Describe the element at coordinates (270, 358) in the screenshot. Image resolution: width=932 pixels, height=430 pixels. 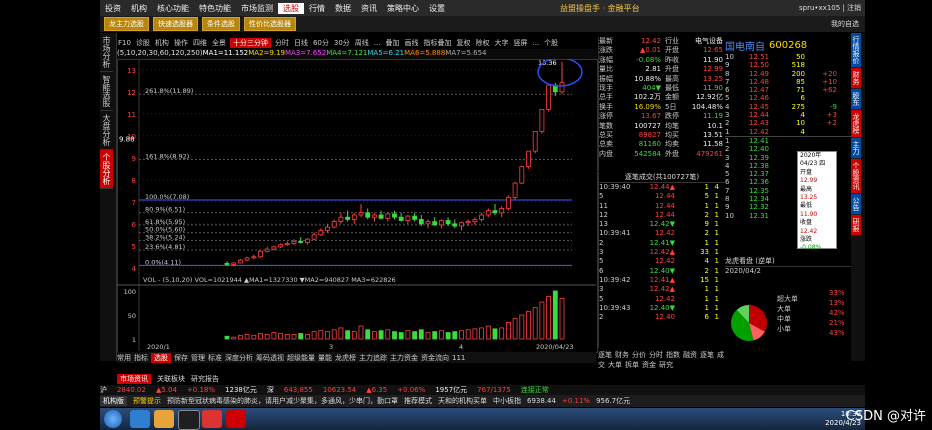
I see `chart-tab: 筹码透视` at that location.